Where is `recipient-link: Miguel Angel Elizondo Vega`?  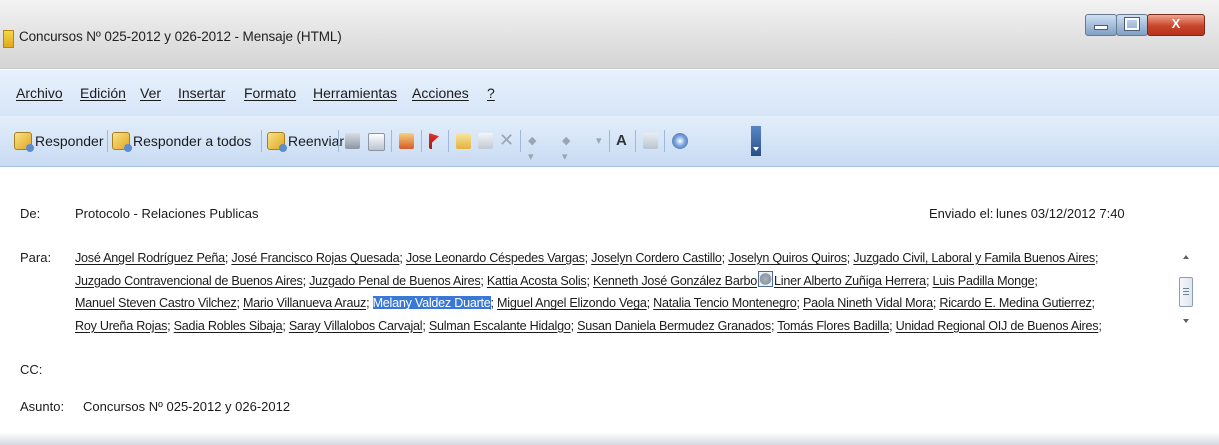 recipient-link: Miguel Angel Elizondo Vega is located at coordinates (572, 303).